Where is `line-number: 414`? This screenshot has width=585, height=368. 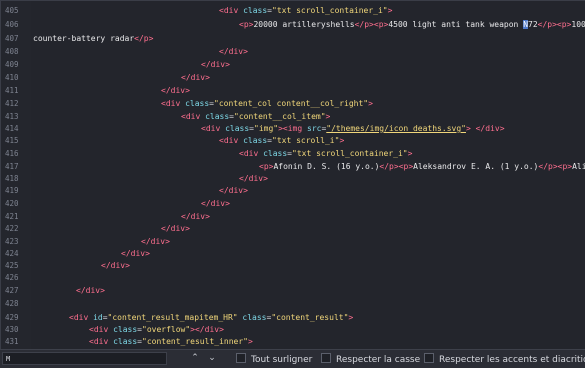
line-number: 414 is located at coordinates (12, 128).